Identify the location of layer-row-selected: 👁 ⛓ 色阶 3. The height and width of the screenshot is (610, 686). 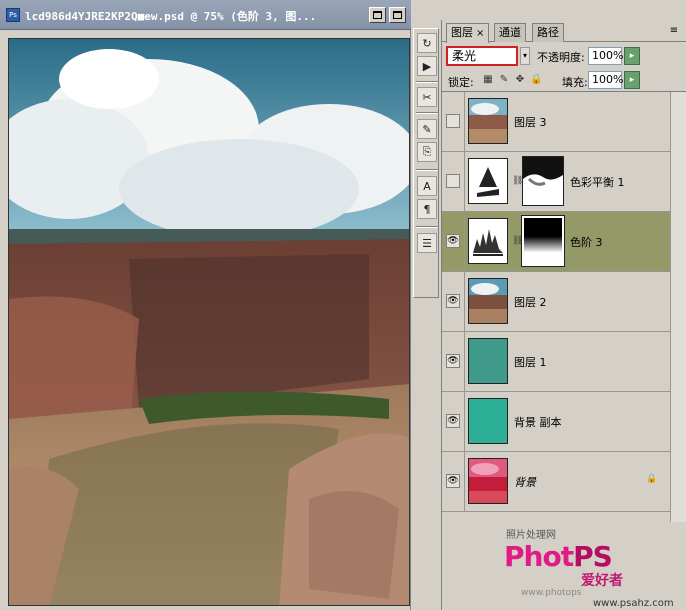
(556, 242).